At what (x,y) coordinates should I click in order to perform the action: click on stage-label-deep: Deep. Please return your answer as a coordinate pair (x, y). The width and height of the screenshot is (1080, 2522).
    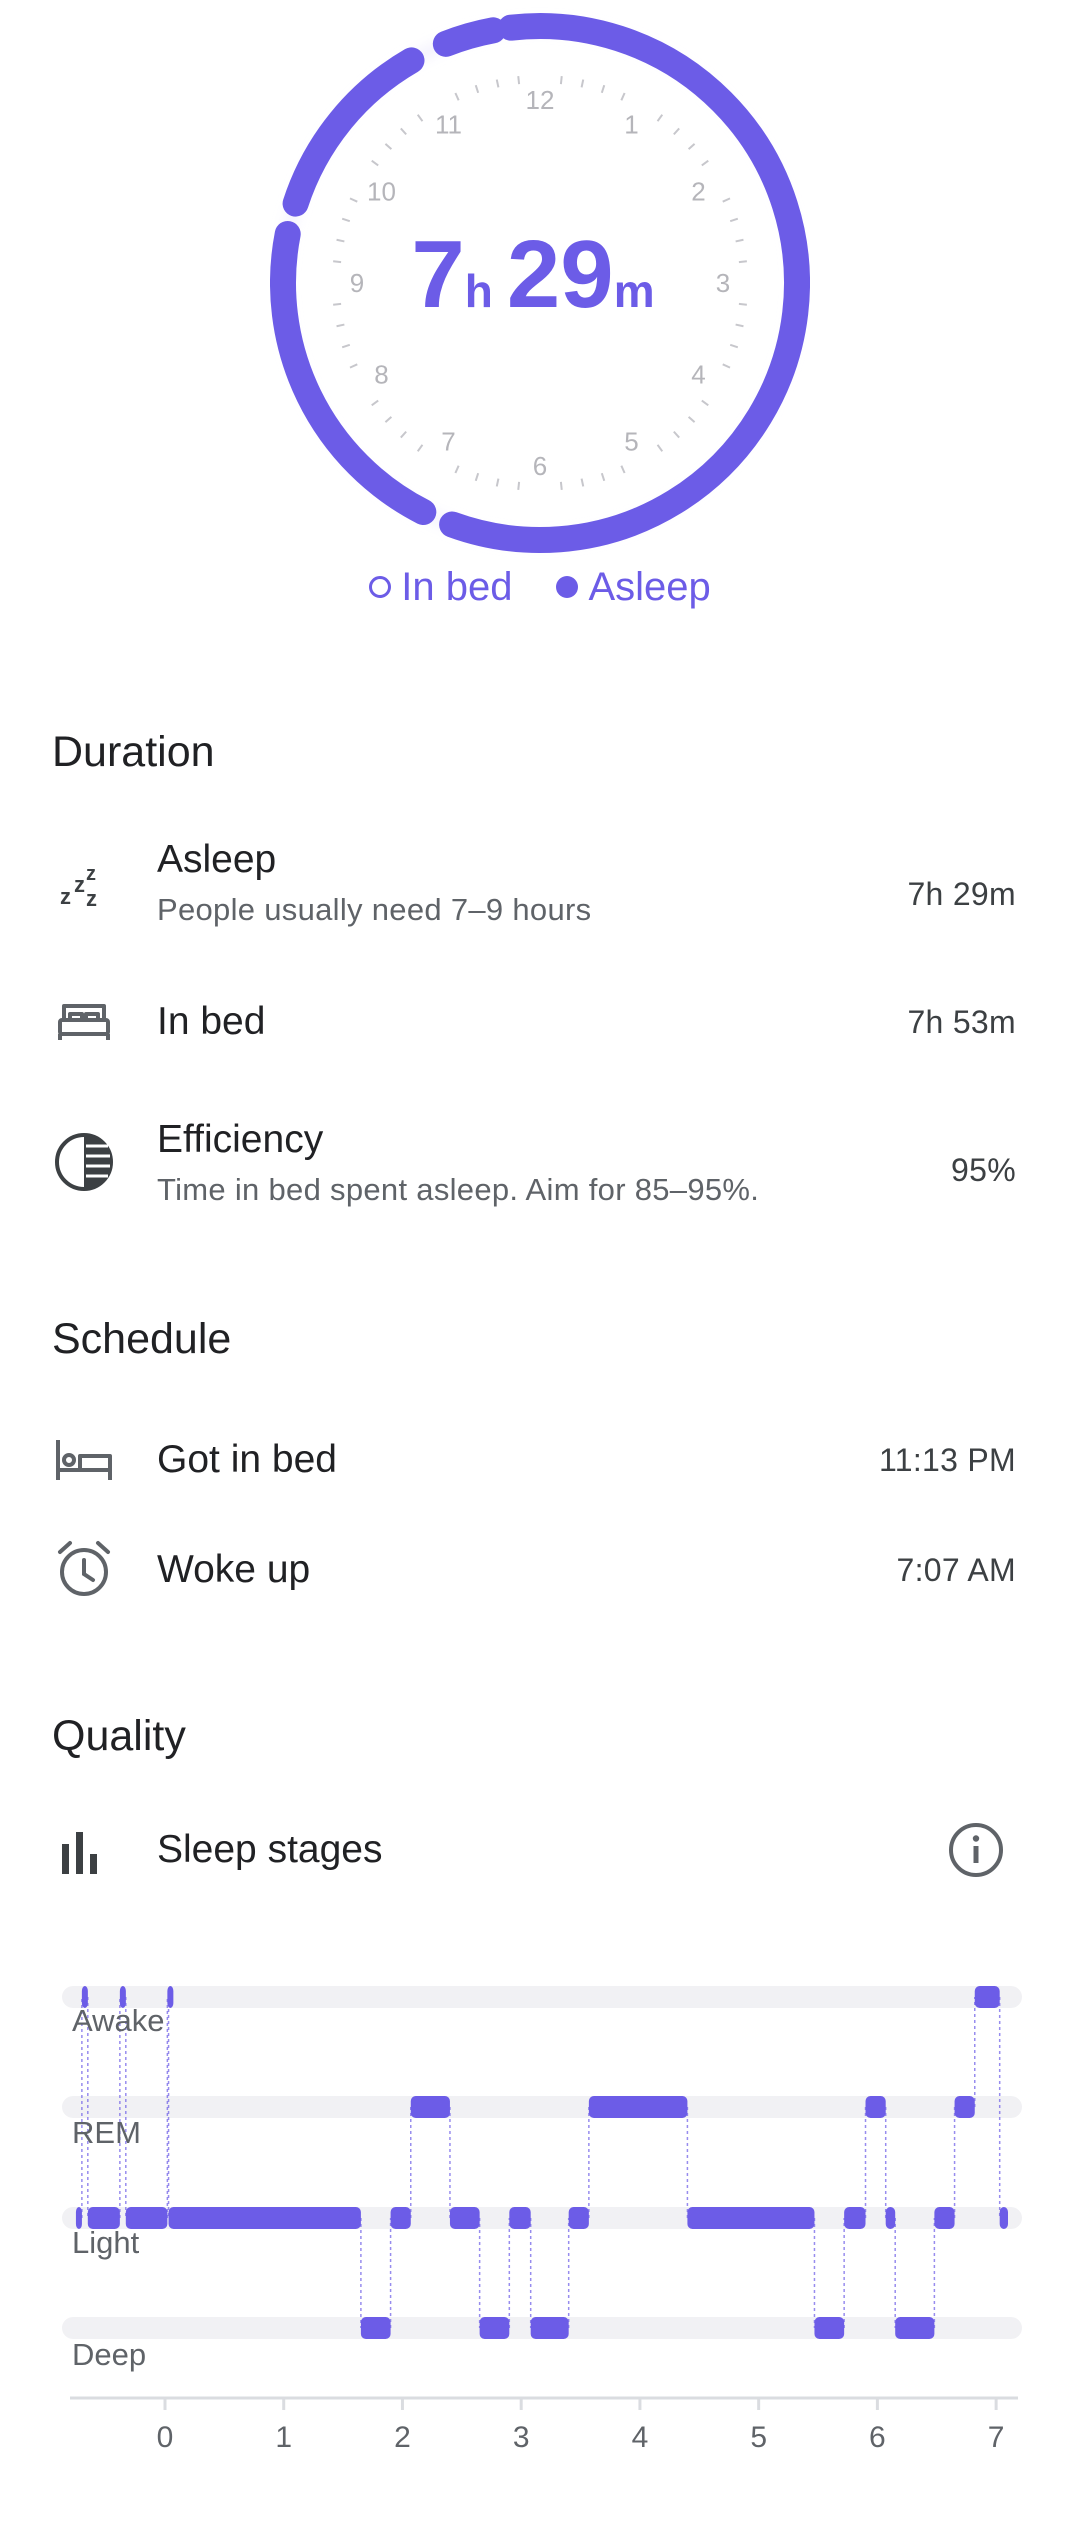
    Looking at the image, I should click on (109, 2354).